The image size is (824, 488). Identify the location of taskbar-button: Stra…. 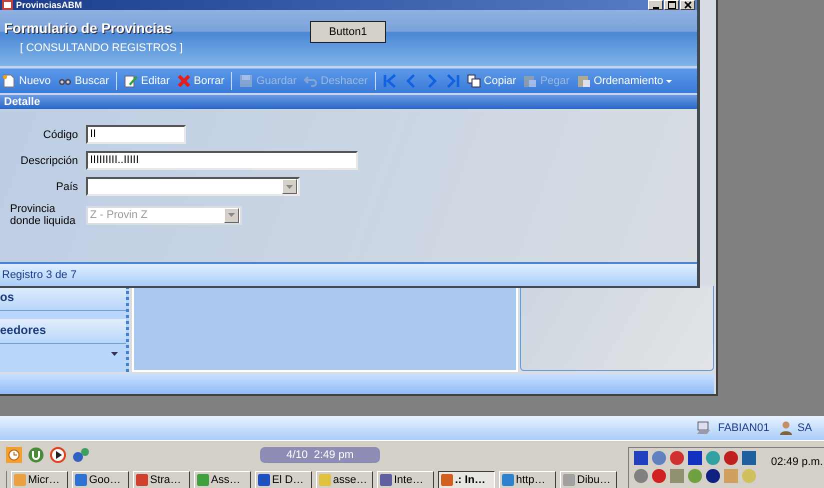
(161, 479).